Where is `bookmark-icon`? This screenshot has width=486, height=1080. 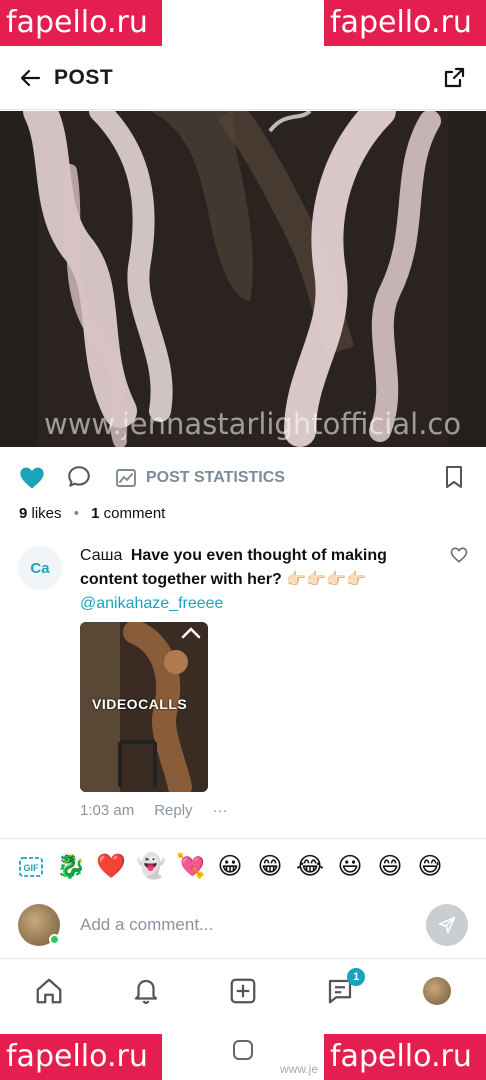
bookmark-icon is located at coordinates (455, 478).